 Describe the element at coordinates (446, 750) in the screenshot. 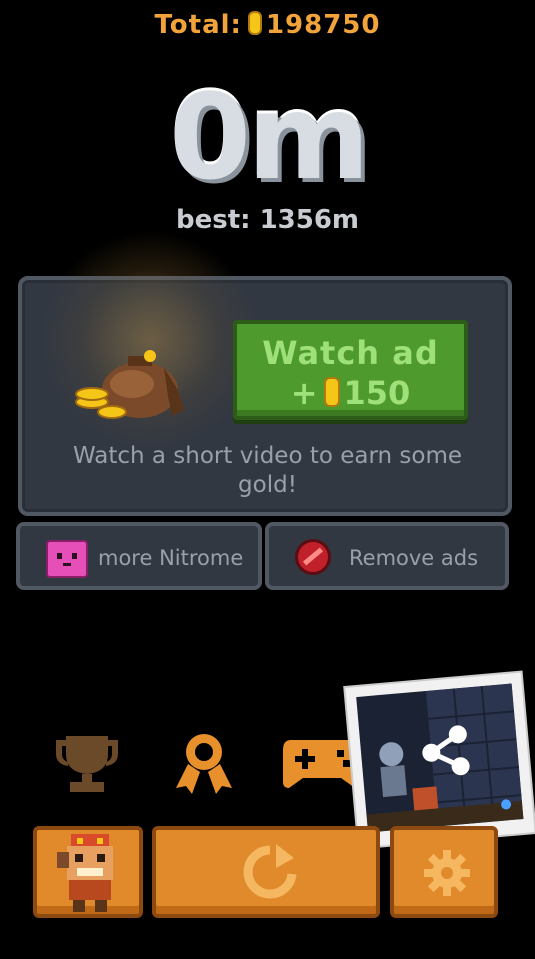

I see `share-icon` at that location.